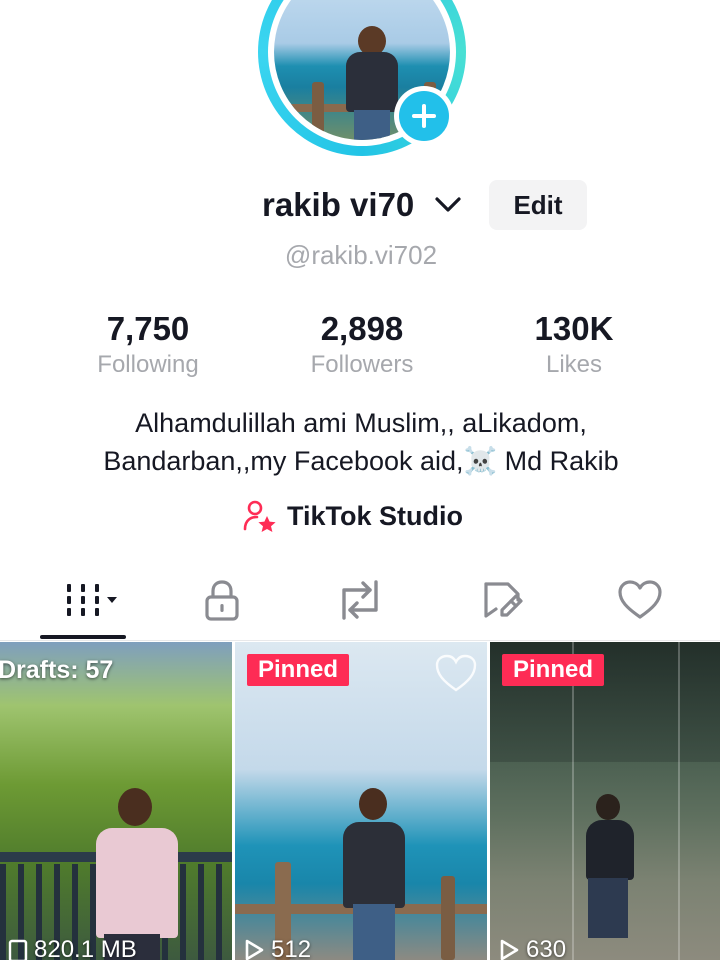 The width and height of the screenshot is (720, 960). I want to click on stat-followers: 2,898 Followers, so click(362, 345).